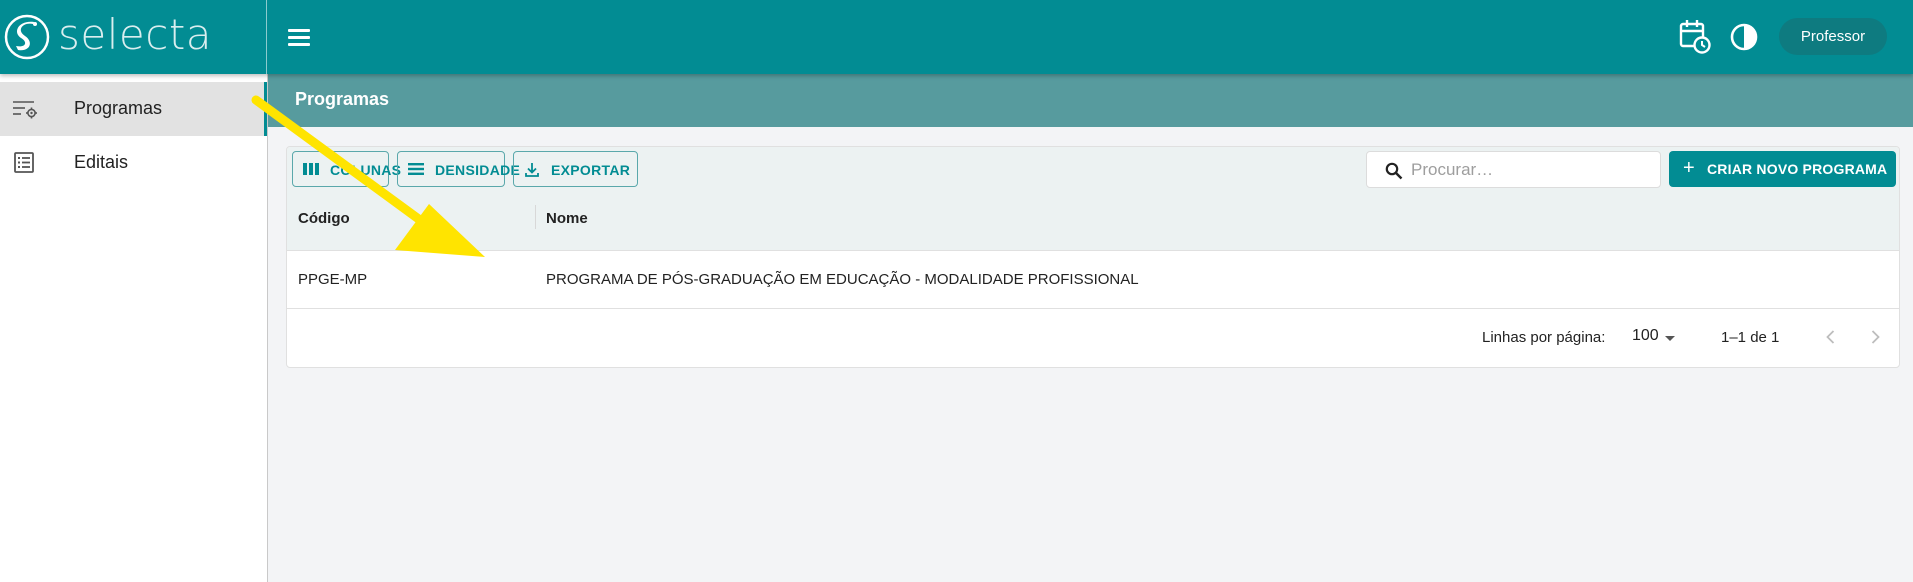  Describe the element at coordinates (956, 37) in the screenshot. I see `app-bar: selecta Professor` at that location.